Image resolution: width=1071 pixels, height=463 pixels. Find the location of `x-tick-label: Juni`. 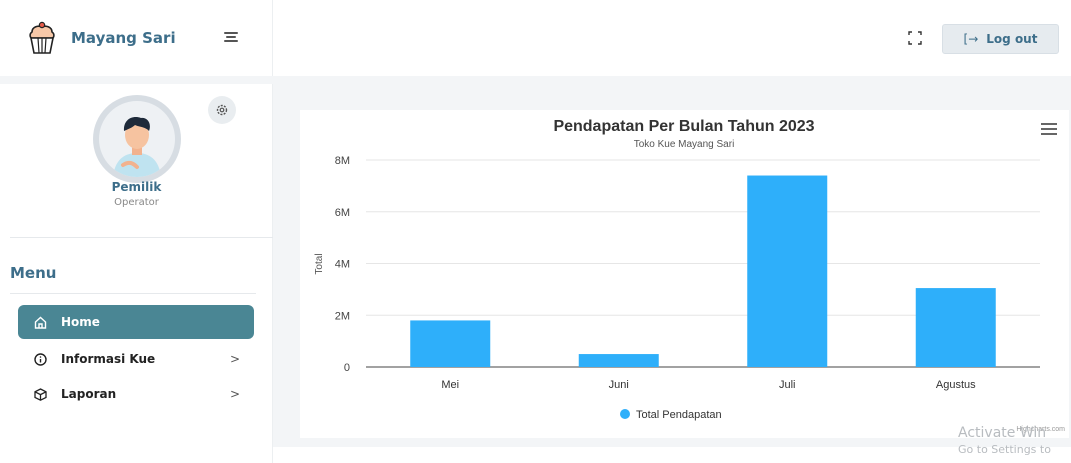

x-tick-label: Juni is located at coordinates (619, 385).